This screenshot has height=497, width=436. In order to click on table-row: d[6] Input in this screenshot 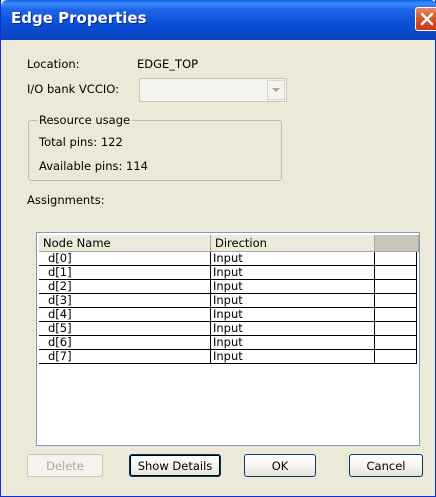, I will do `click(228, 343)`.